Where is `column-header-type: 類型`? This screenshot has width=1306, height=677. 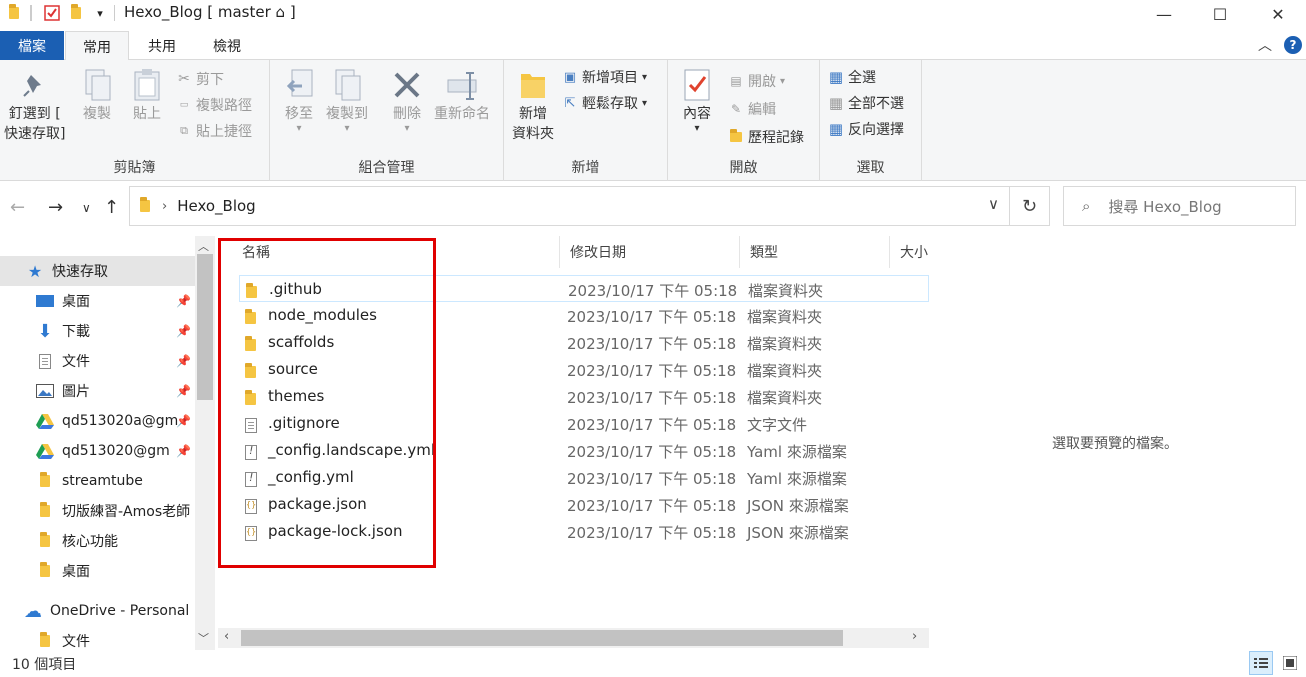 column-header-type: 類型 is located at coordinates (815, 252).